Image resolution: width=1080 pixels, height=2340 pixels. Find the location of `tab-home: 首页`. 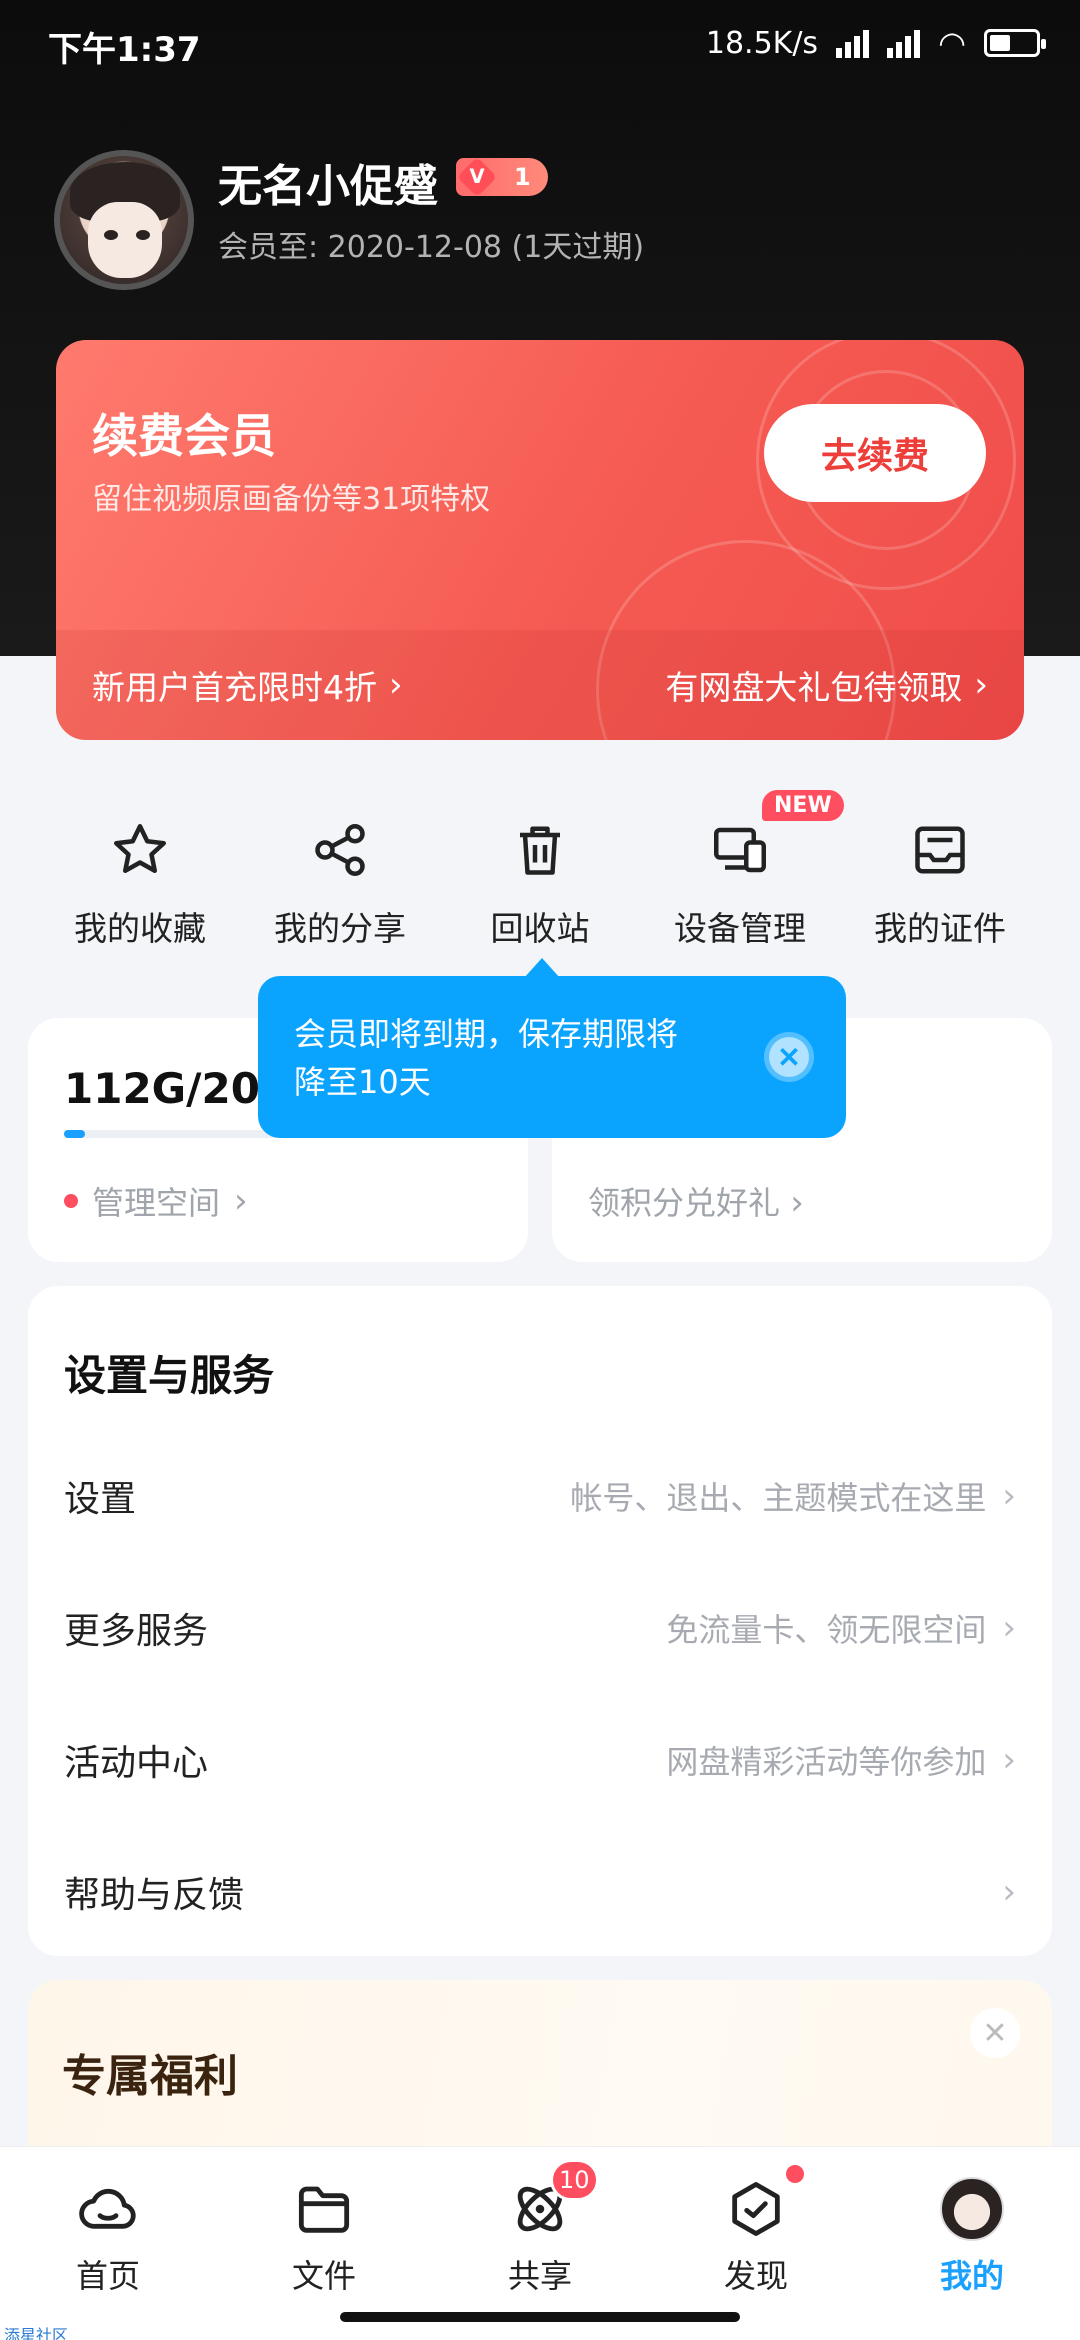

tab-home: 首页 is located at coordinates (108, 2237).